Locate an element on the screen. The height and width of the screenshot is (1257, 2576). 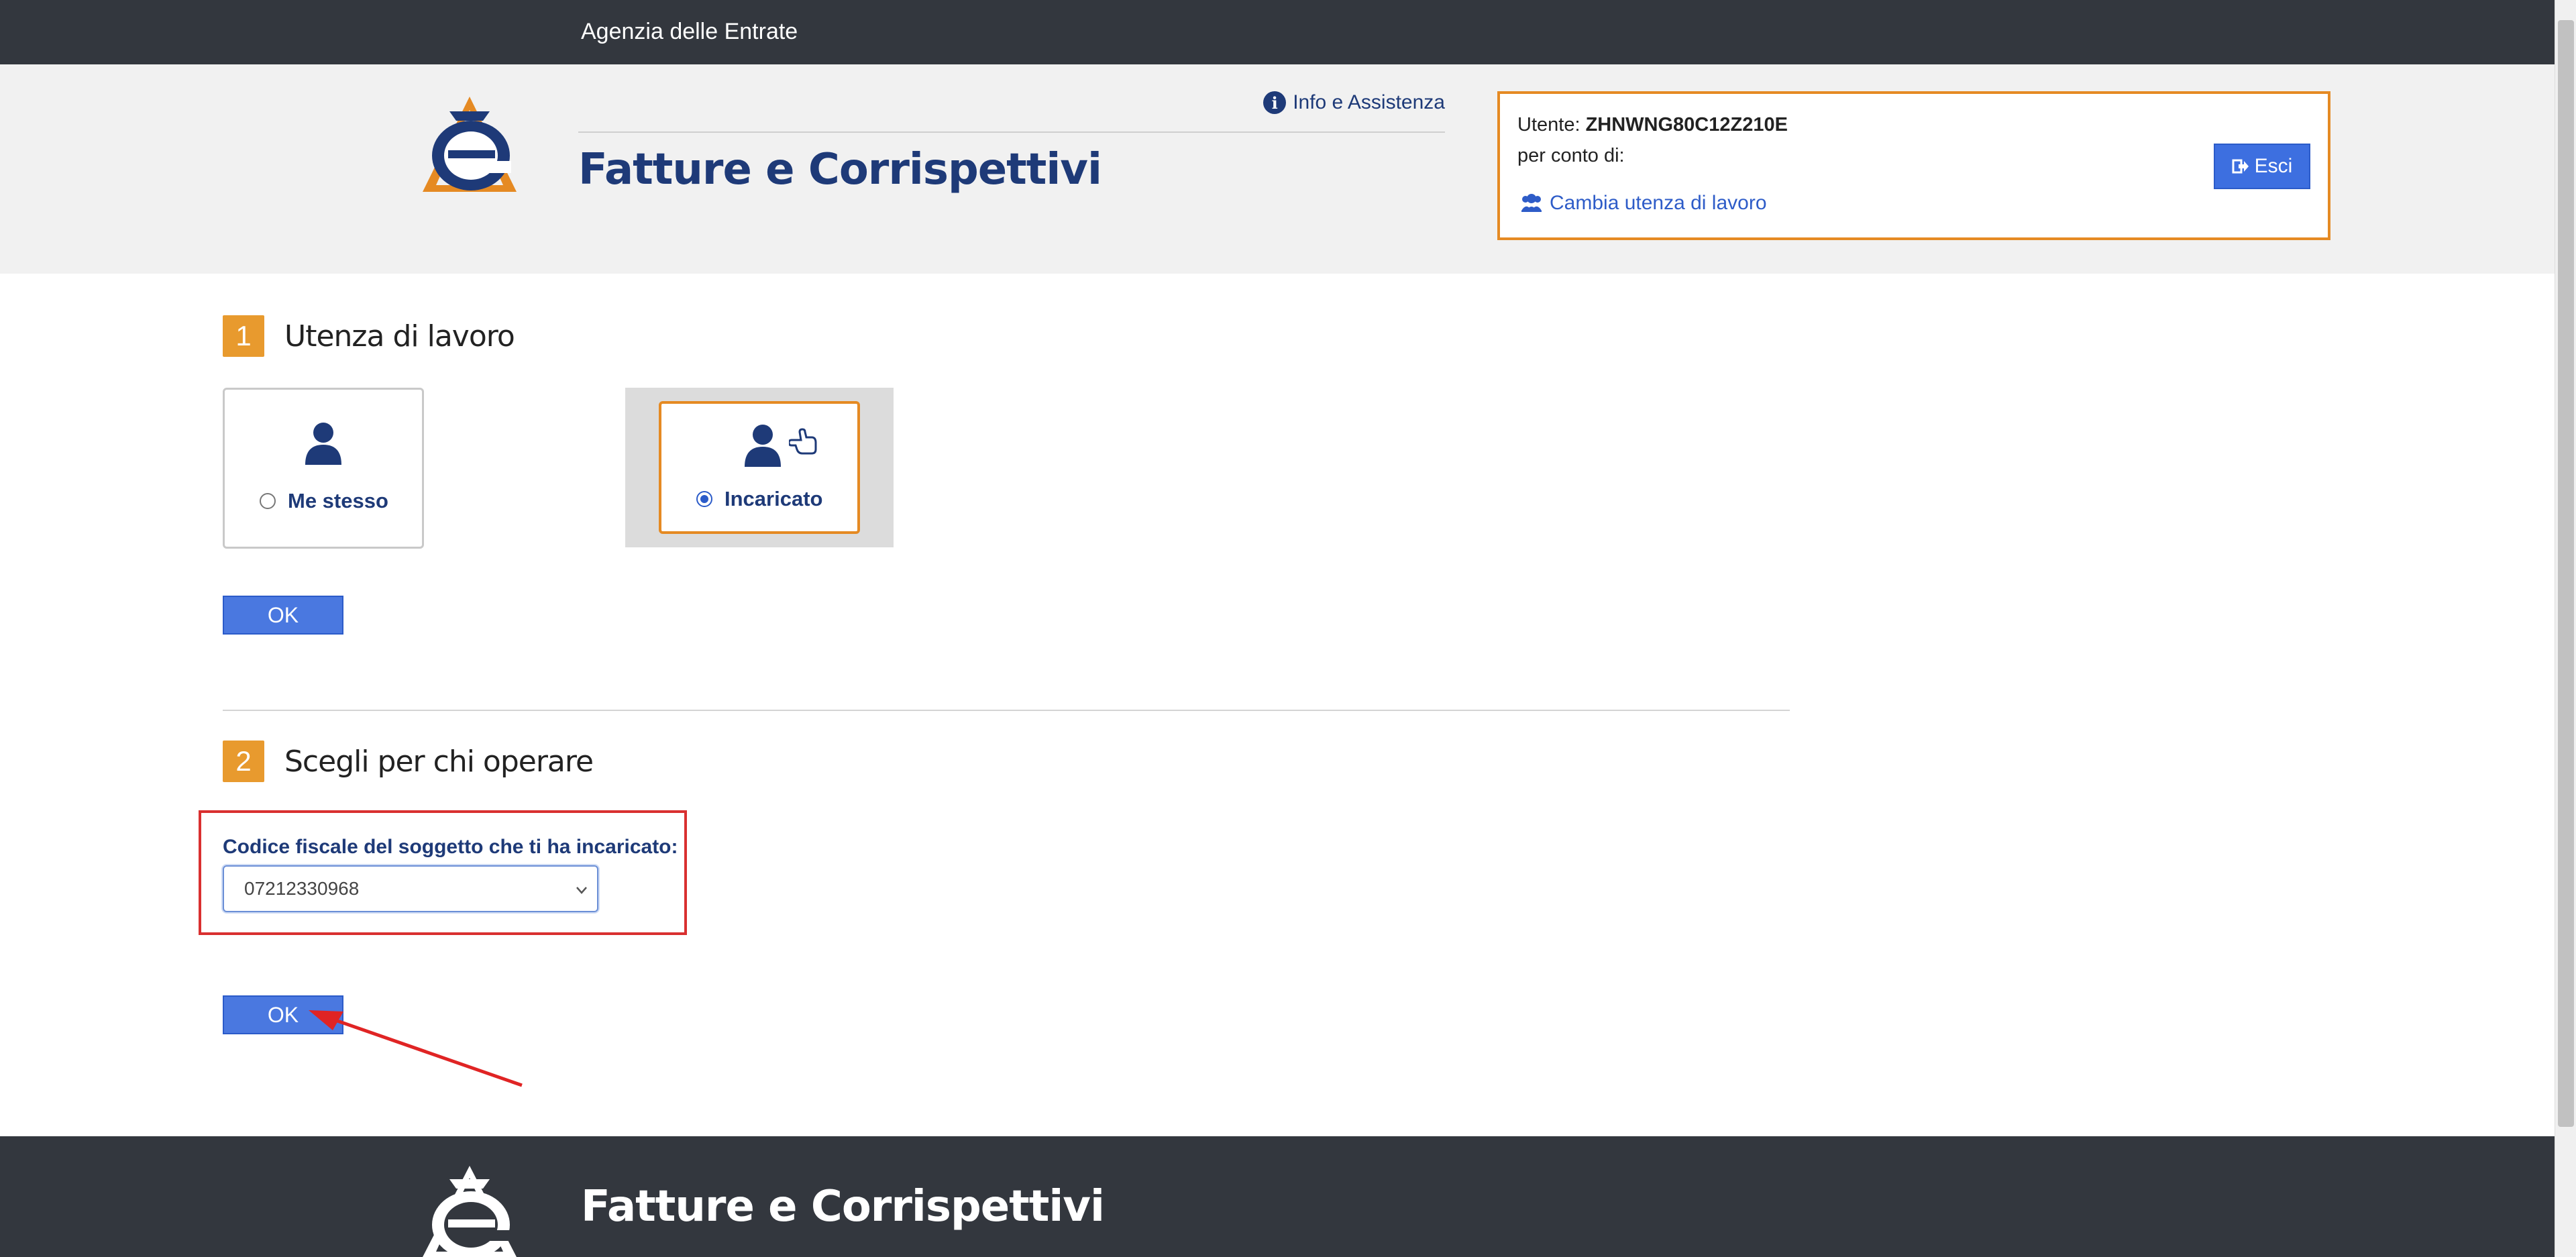
footer-title: Fatture e Corrispettivi is located at coordinates (843, 1207).